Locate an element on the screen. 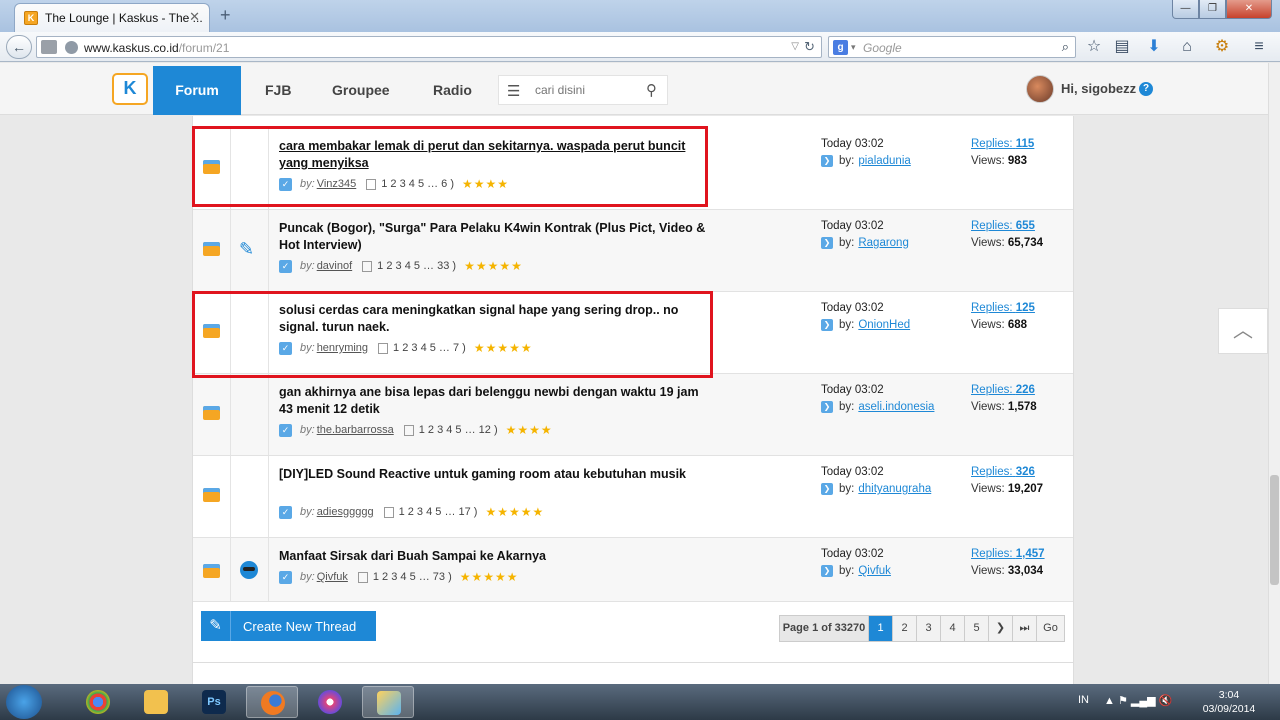 The height and width of the screenshot is (720, 1280). taskbar-firefox is located at coordinates (272, 702).